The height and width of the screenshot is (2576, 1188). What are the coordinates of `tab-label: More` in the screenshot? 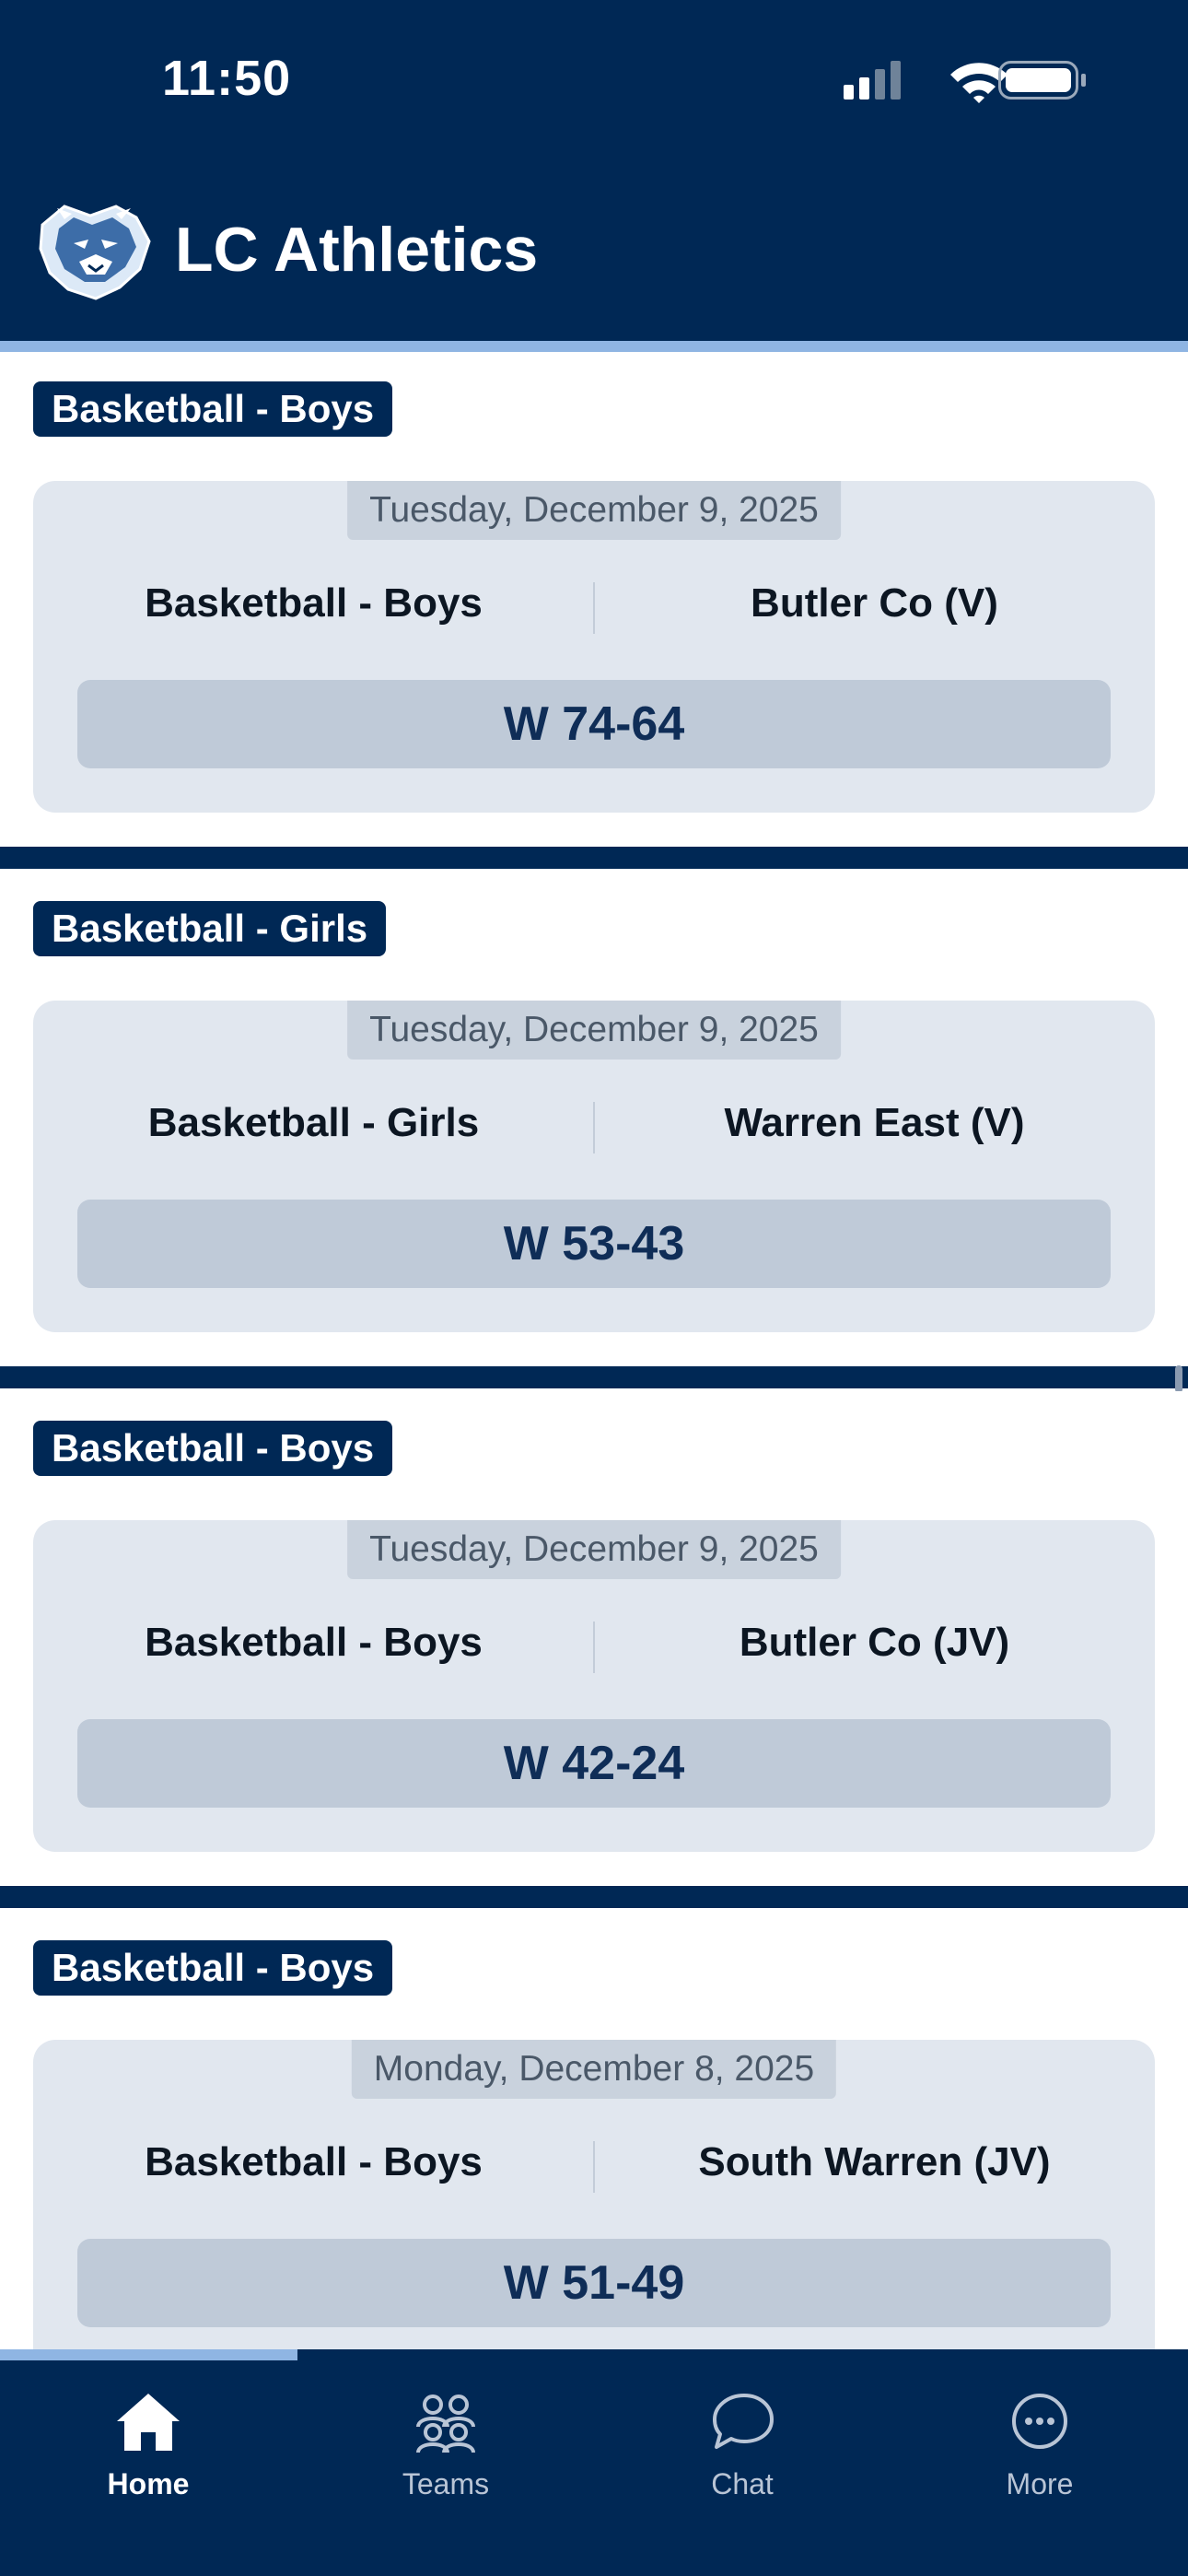 It's located at (1040, 2483).